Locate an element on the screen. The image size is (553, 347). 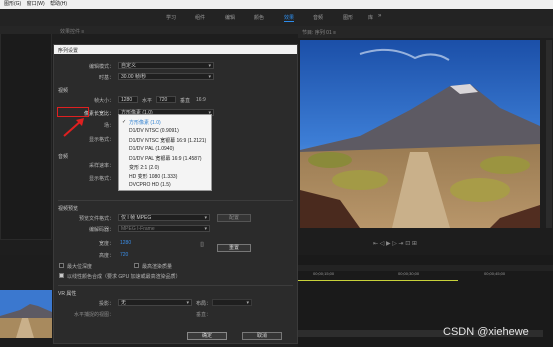
projection-label: 投影： is located at coordinates (106, 304).